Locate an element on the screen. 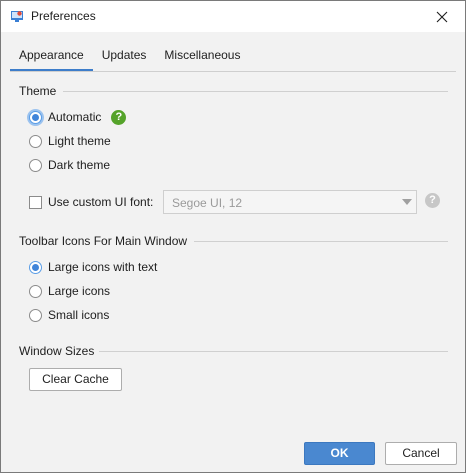  large-icons-radio is located at coordinates (35, 291).